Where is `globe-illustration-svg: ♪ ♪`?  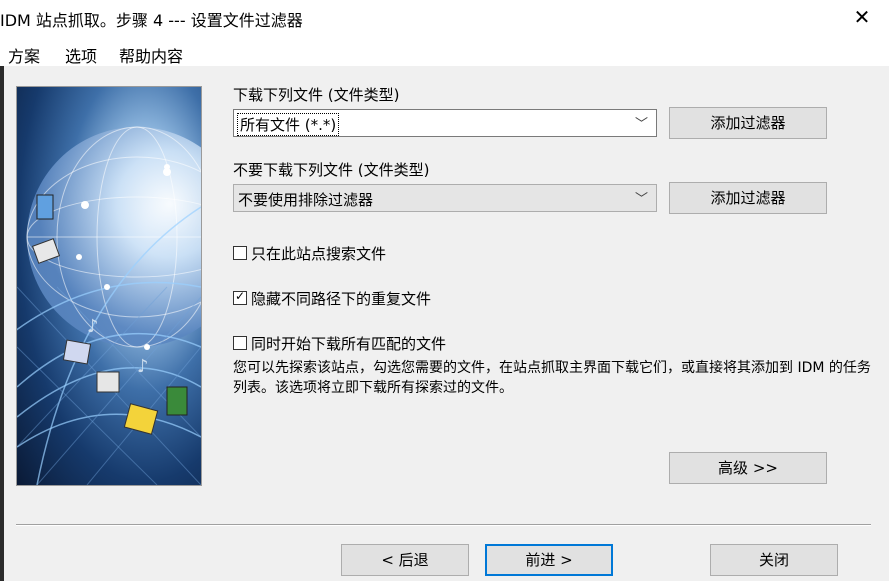
globe-illustration-svg: ♪ ♪ is located at coordinates (109, 305).